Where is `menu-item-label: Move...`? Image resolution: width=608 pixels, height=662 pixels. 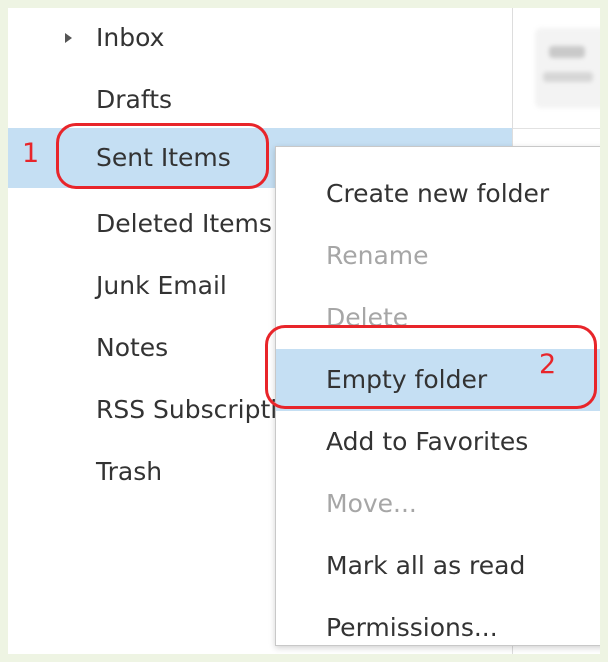
menu-item-label: Move... is located at coordinates (371, 503).